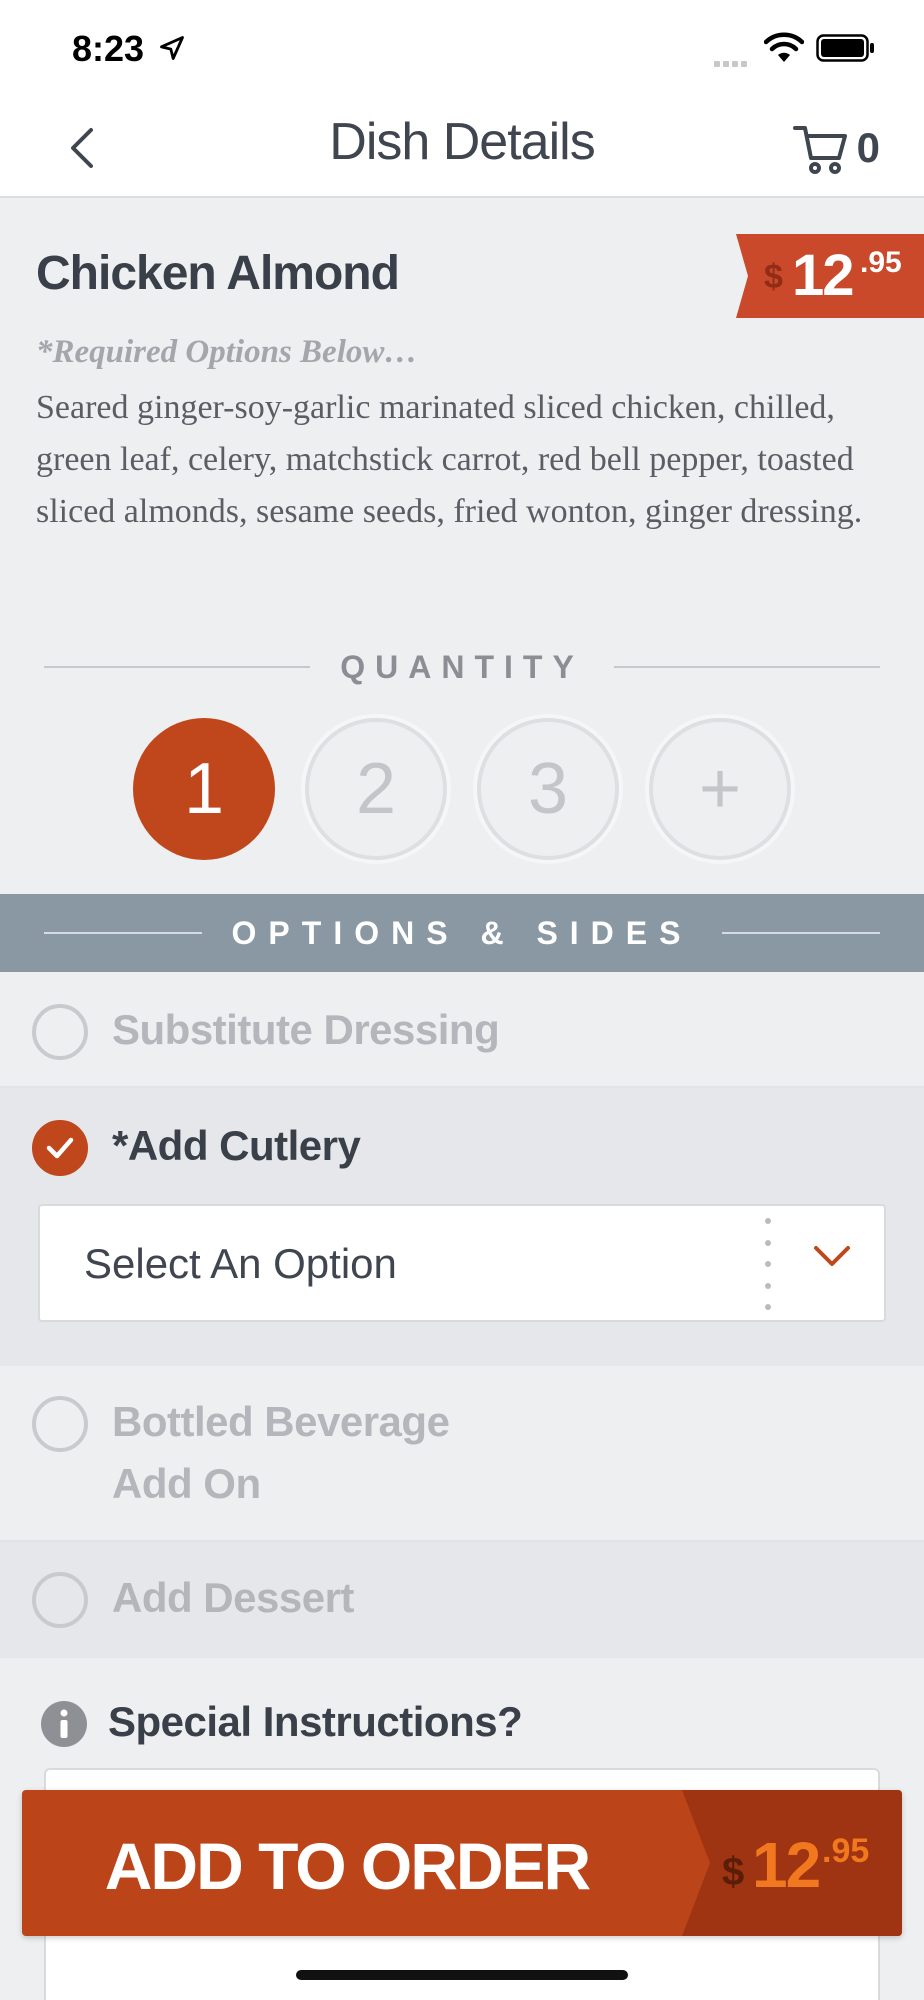 Image resolution: width=924 pixels, height=2000 pixels. Describe the element at coordinates (462, 1454) in the screenshot. I see `option-bottled-beverage: Bottled Beverage Add On` at that location.